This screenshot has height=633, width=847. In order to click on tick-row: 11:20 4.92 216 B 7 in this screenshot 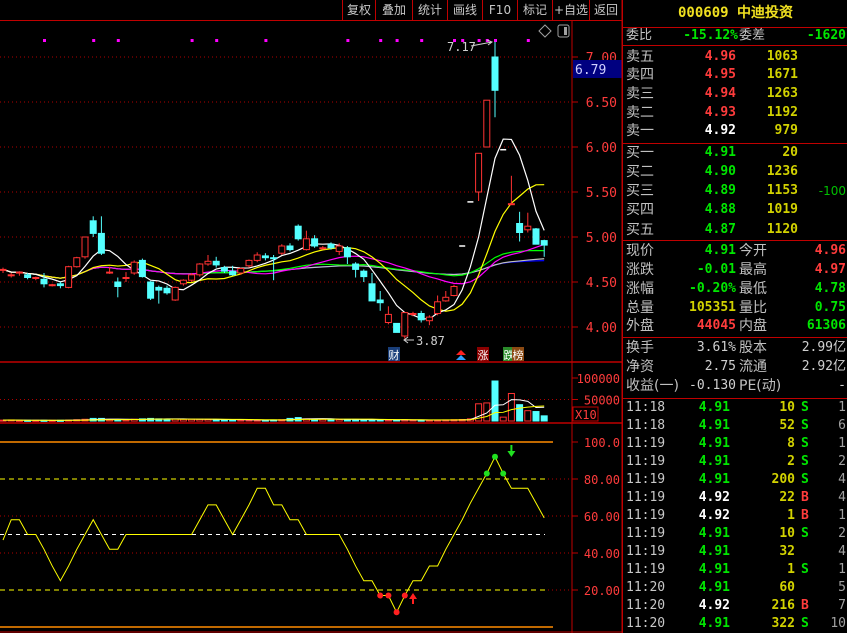, I will do `click(735, 606)`.